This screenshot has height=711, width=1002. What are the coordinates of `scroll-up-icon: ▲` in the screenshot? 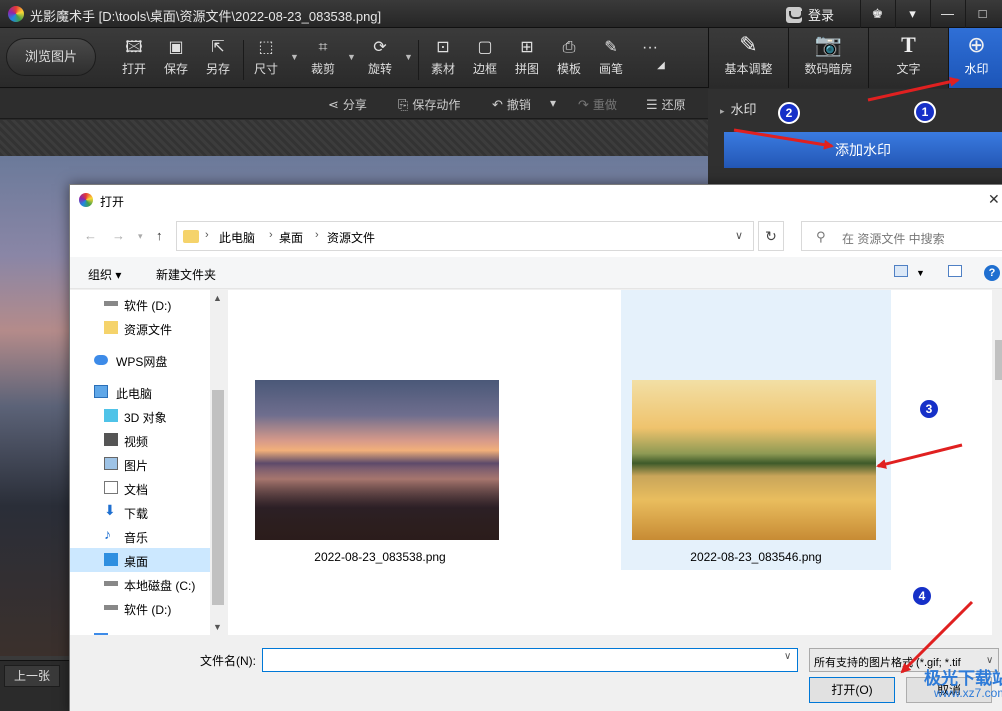 It's located at (217, 298).